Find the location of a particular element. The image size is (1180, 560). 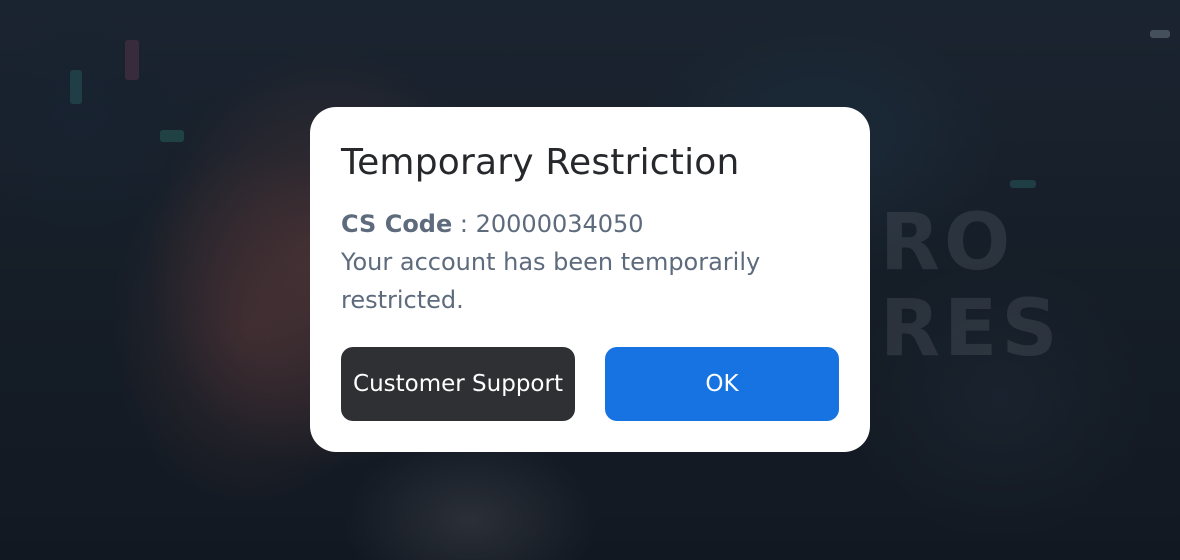

cs-code-label: CS Code is located at coordinates (397, 224).